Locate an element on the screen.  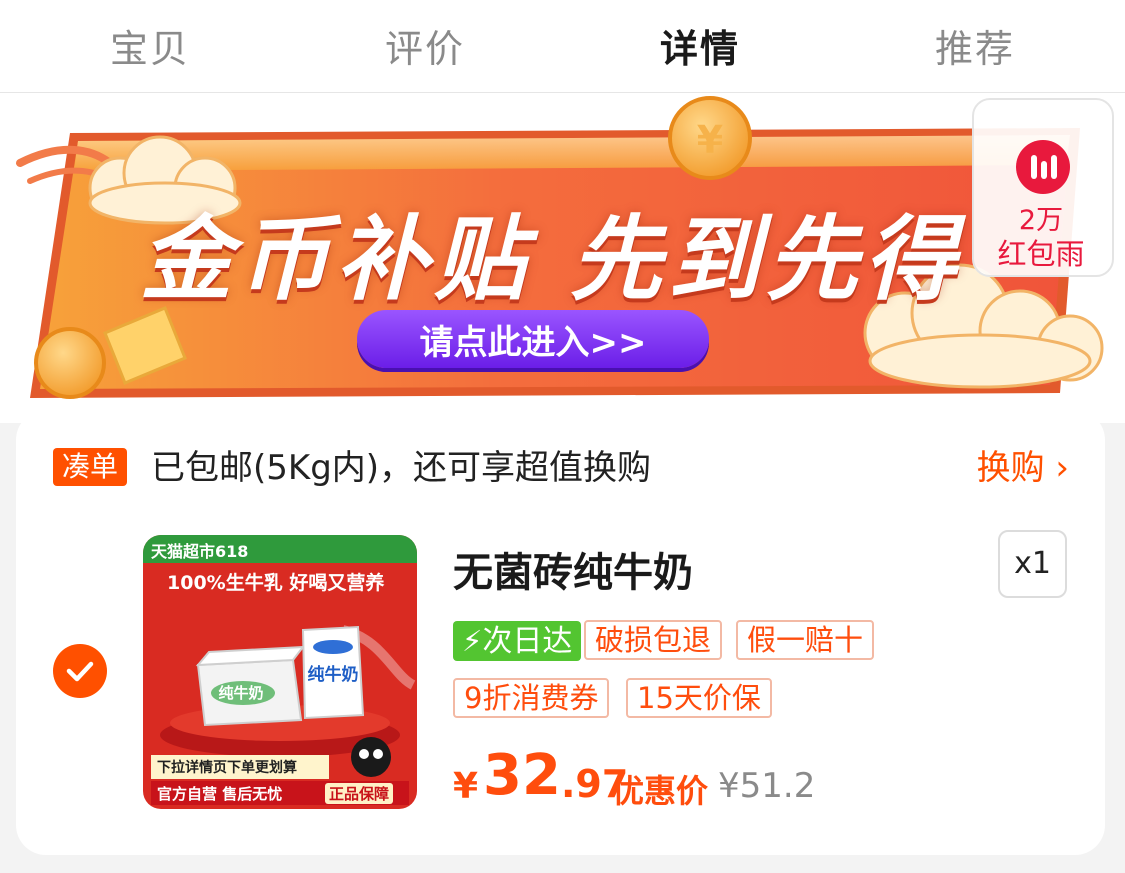
tab-details: 详情 is located at coordinates (700, 45).